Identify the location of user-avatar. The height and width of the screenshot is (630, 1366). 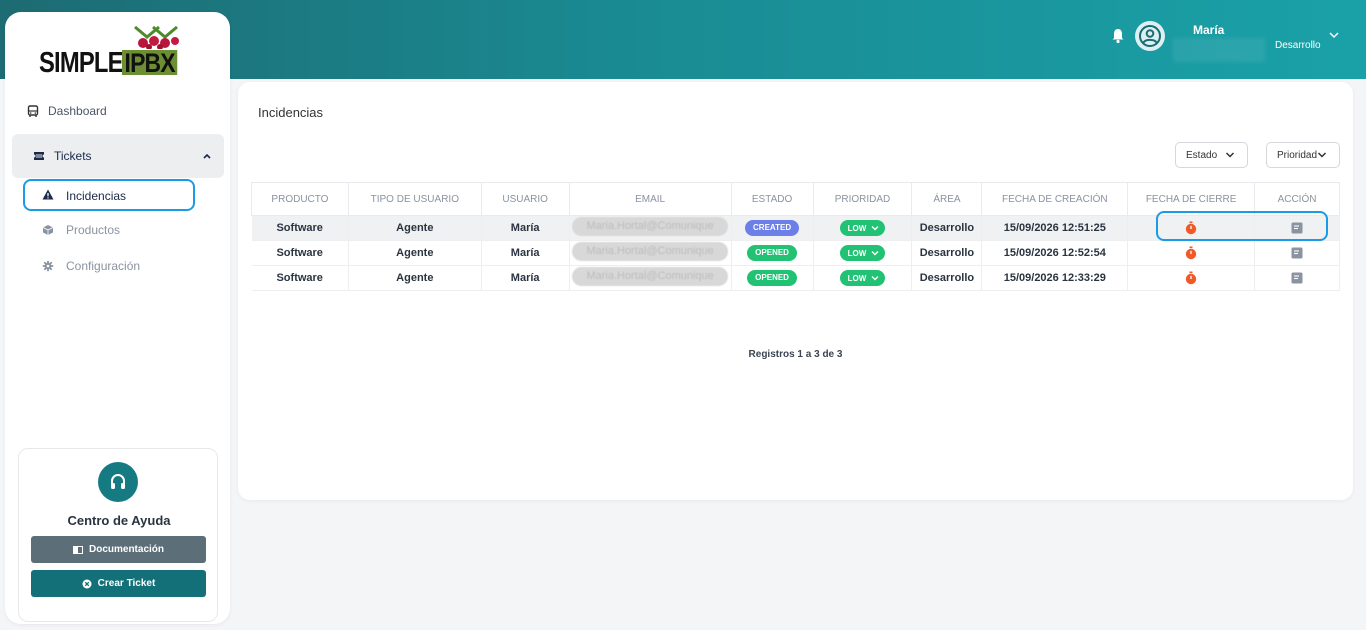
(1150, 36).